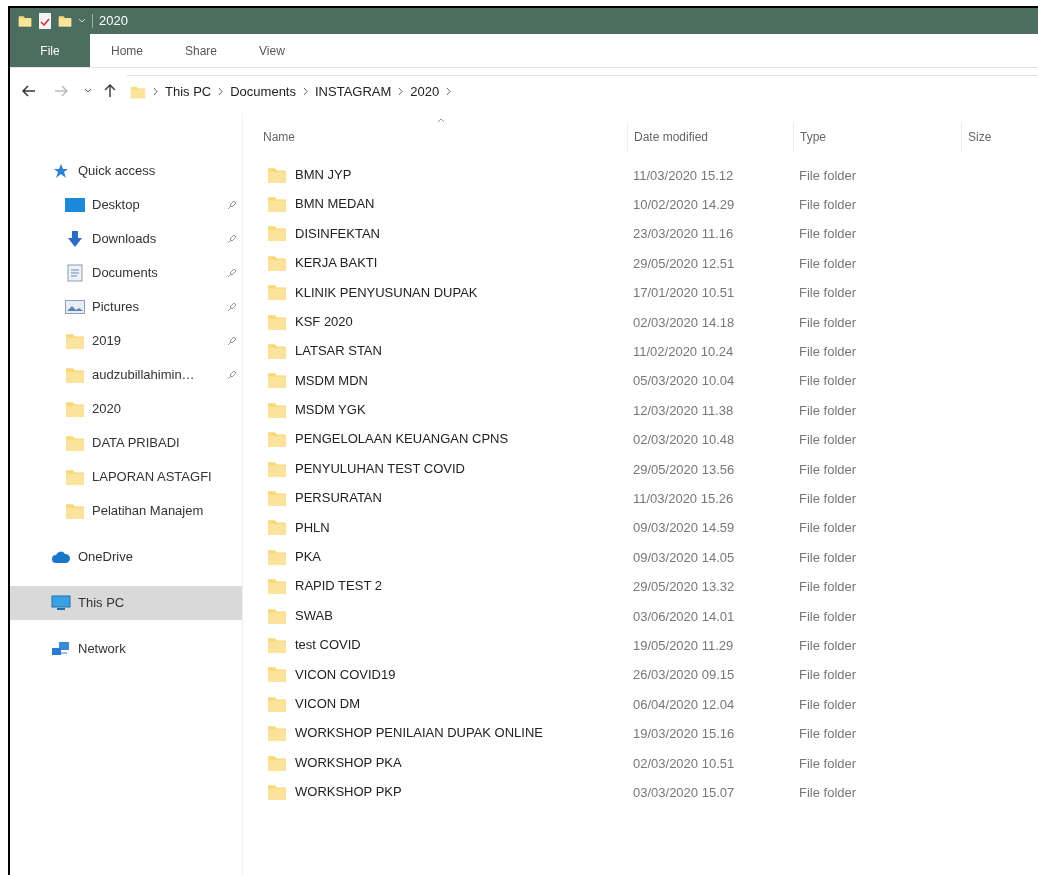 The height and width of the screenshot is (875, 1038). What do you see at coordinates (684, 293) in the screenshot?
I see `date-cell: 17/01/2020 10.51` at bounding box center [684, 293].